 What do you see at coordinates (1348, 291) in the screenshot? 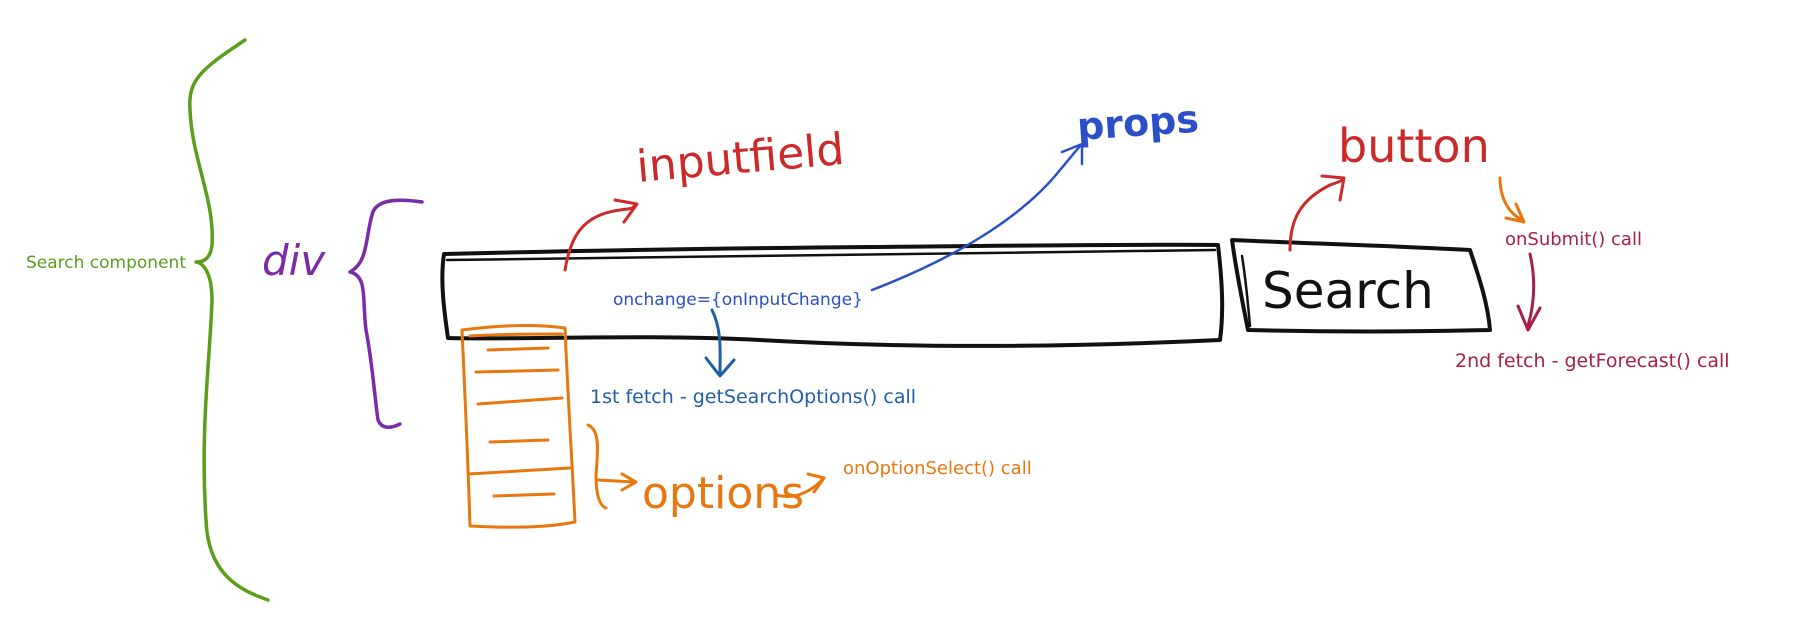
I see `search-button-label: Search` at bounding box center [1348, 291].